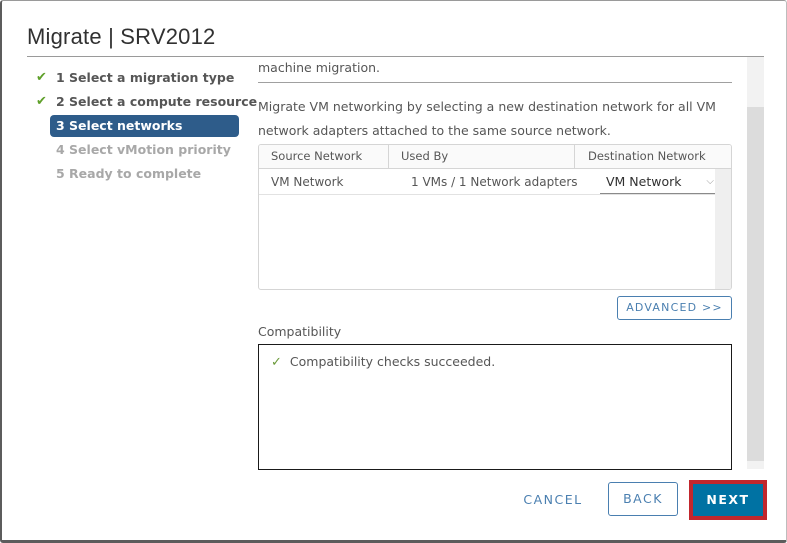 This screenshot has width=787, height=543. What do you see at coordinates (674, 308) in the screenshot?
I see `advanced-button: ADVANCED >>` at bounding box center [674, 308].